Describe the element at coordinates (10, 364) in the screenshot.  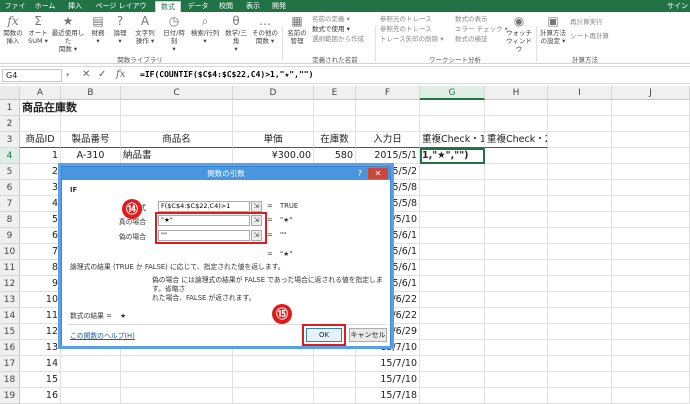
I see `row-header: 17` at that location.